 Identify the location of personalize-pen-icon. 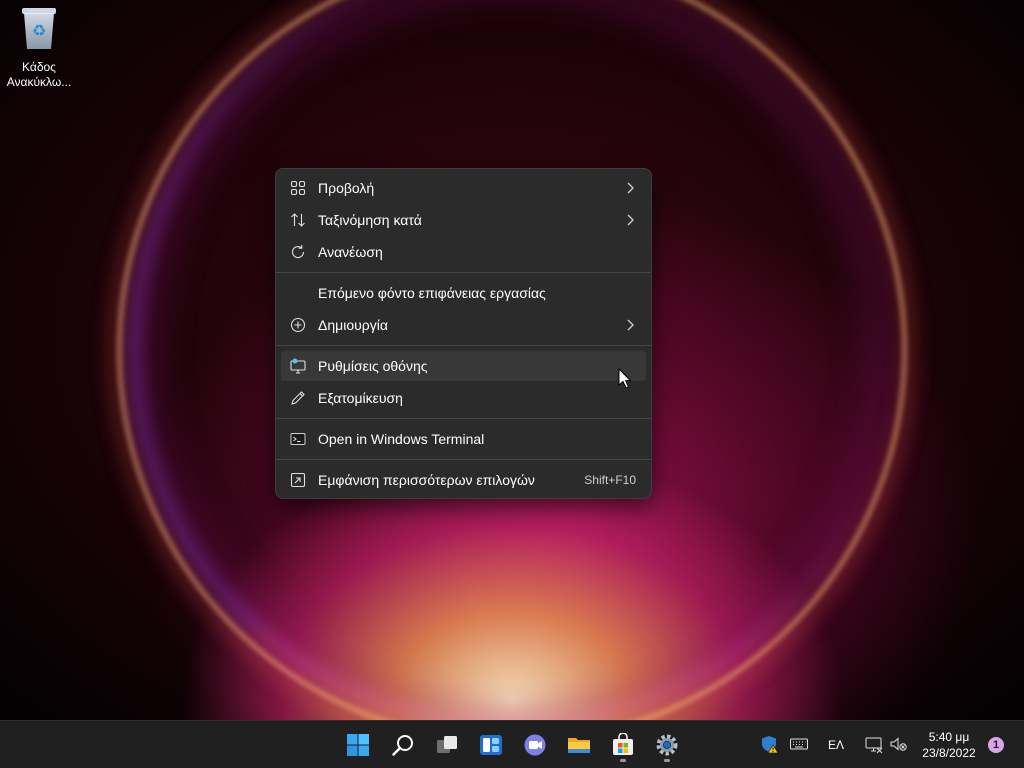
(298, 398).